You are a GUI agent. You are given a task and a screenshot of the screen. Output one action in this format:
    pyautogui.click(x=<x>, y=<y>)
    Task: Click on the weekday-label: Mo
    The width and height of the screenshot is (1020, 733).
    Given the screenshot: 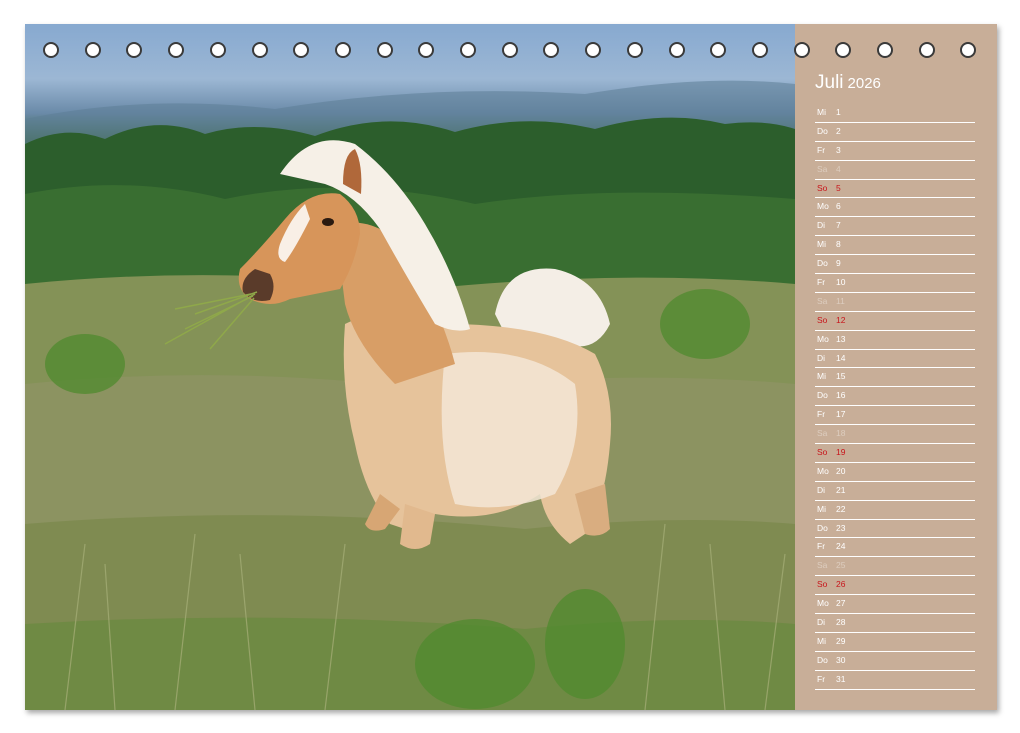 What is the action you would take?
    pyautogui.click(x=823, y=206)
    